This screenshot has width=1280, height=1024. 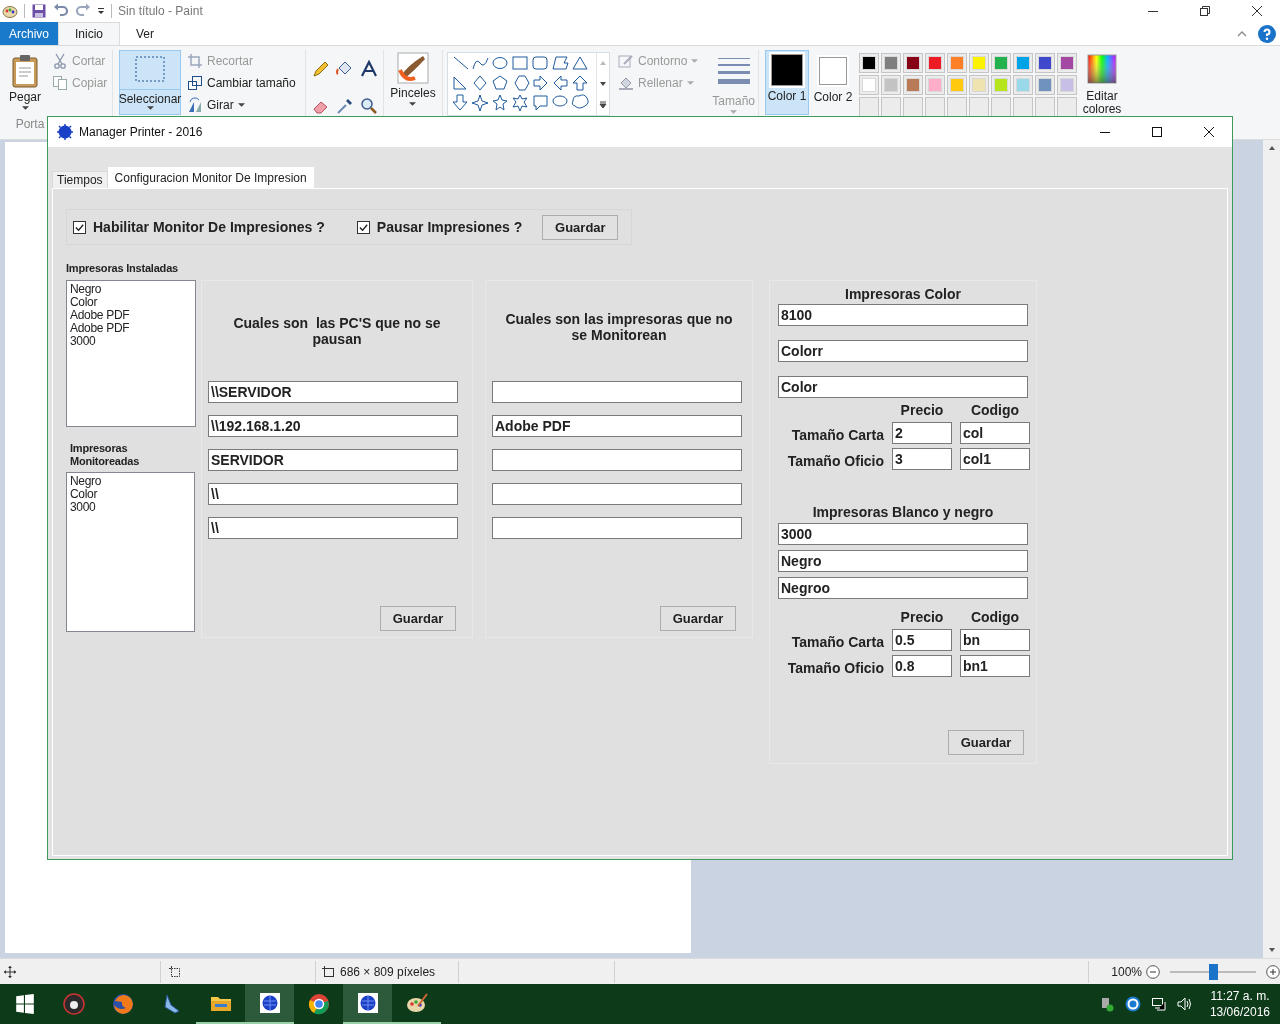 What do you see at coordinates (328, 971) in the screenshot?
I see `canvas-size-icon` at bounding box center [328, 971].